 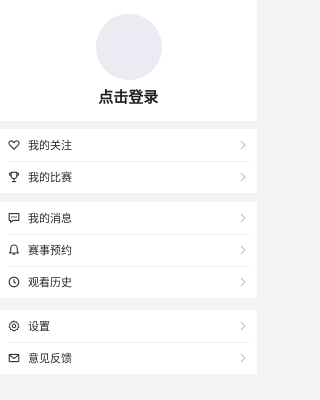 What do you see at coordinates (128, 326) in the screenshot?
I see `menu-item-settings: 设置` at bounding box center [128, 326].